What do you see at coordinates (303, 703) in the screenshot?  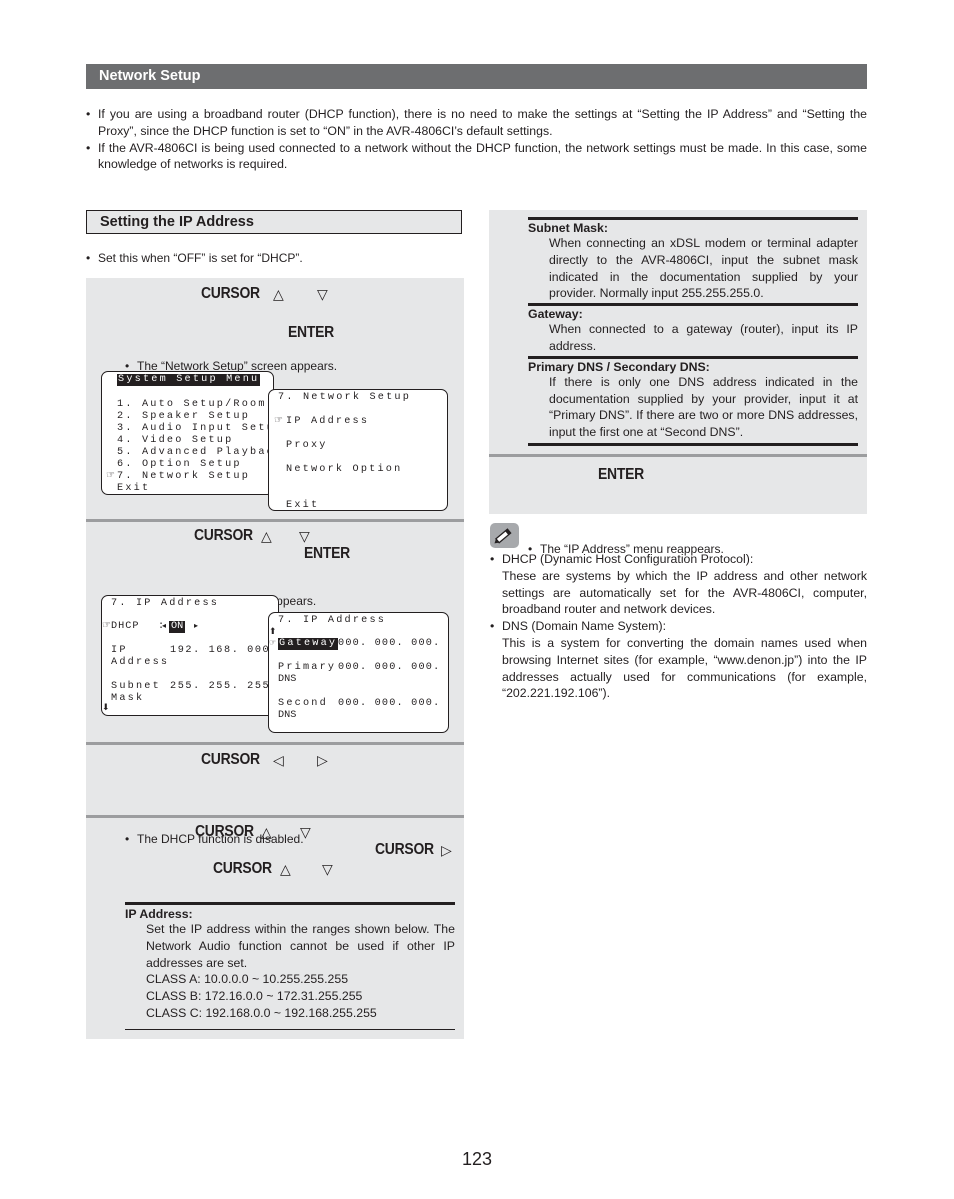 I see `osd-second-dns-label: Second` at bounding box center [303, 703].